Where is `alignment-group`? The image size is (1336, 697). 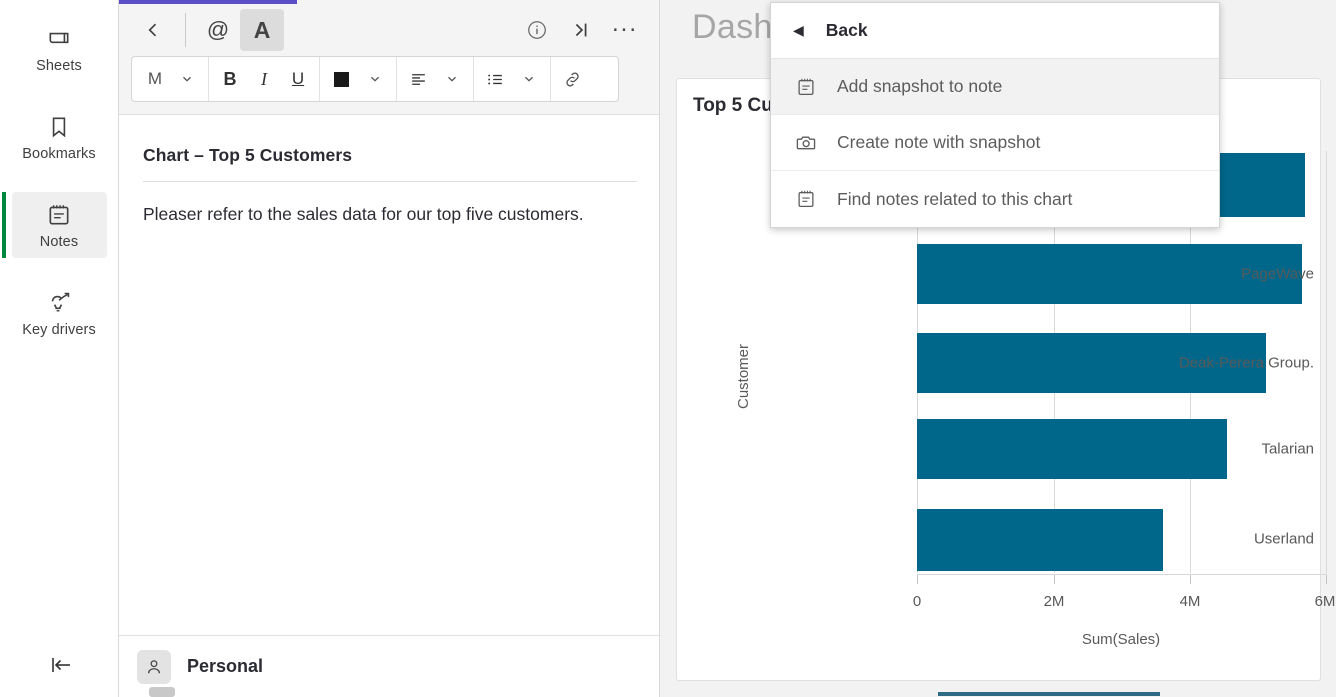
alignment-group is located at coordinates (435, 79).